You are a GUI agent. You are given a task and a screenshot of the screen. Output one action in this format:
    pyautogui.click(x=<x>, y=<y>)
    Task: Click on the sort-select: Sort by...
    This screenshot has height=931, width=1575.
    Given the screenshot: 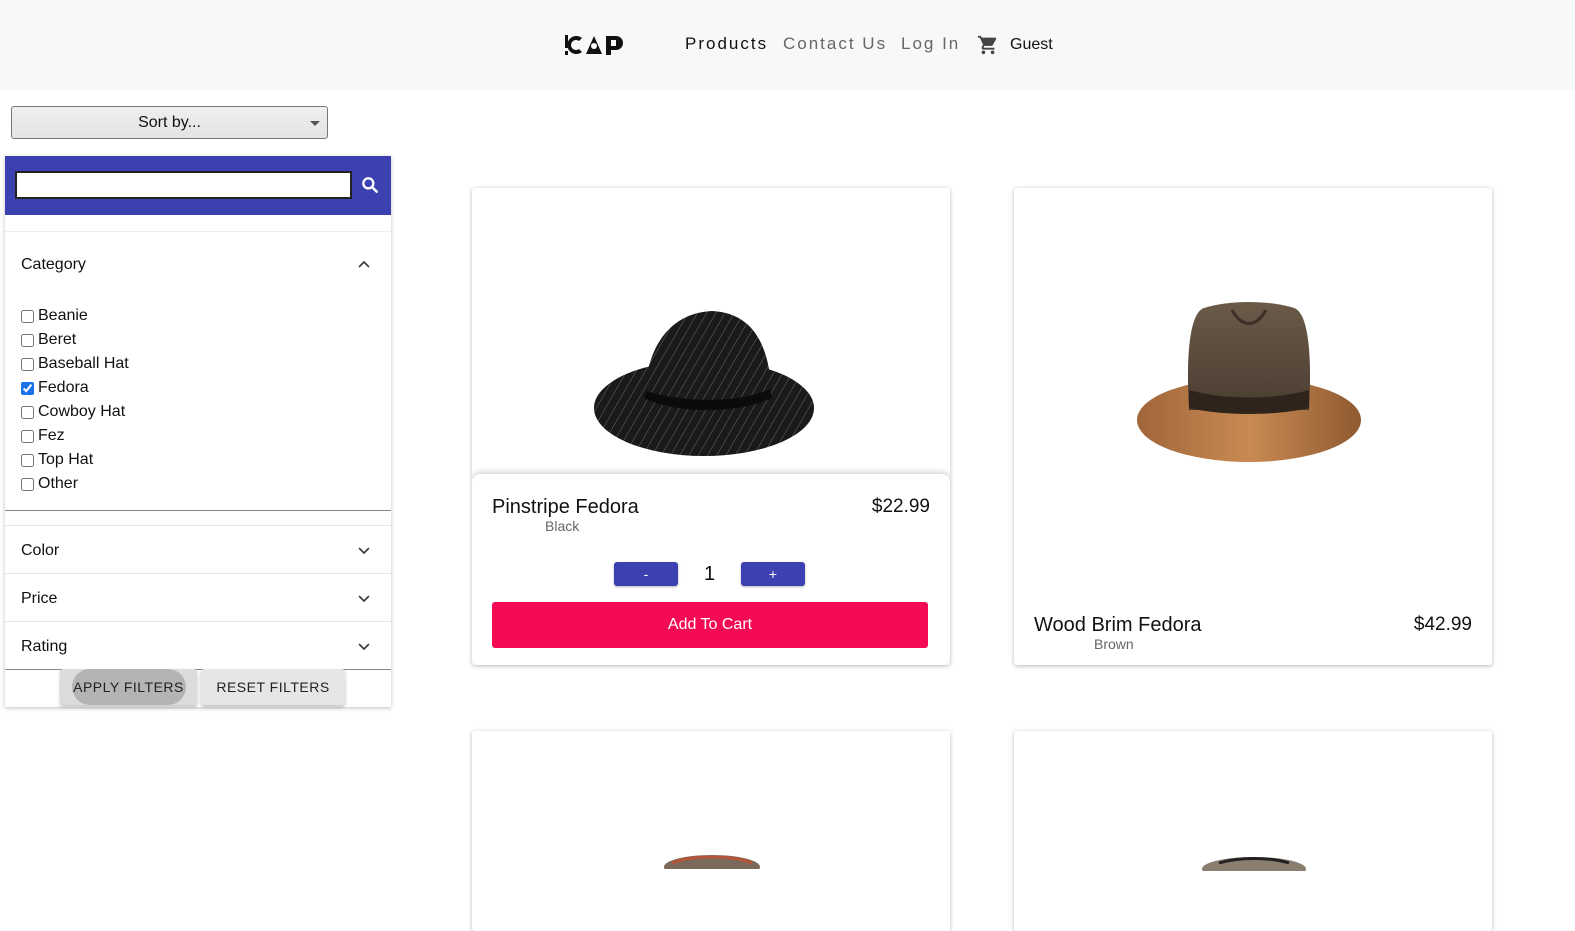 What is the action you would take?
    pyautogui.click(x=169, y=122)
    